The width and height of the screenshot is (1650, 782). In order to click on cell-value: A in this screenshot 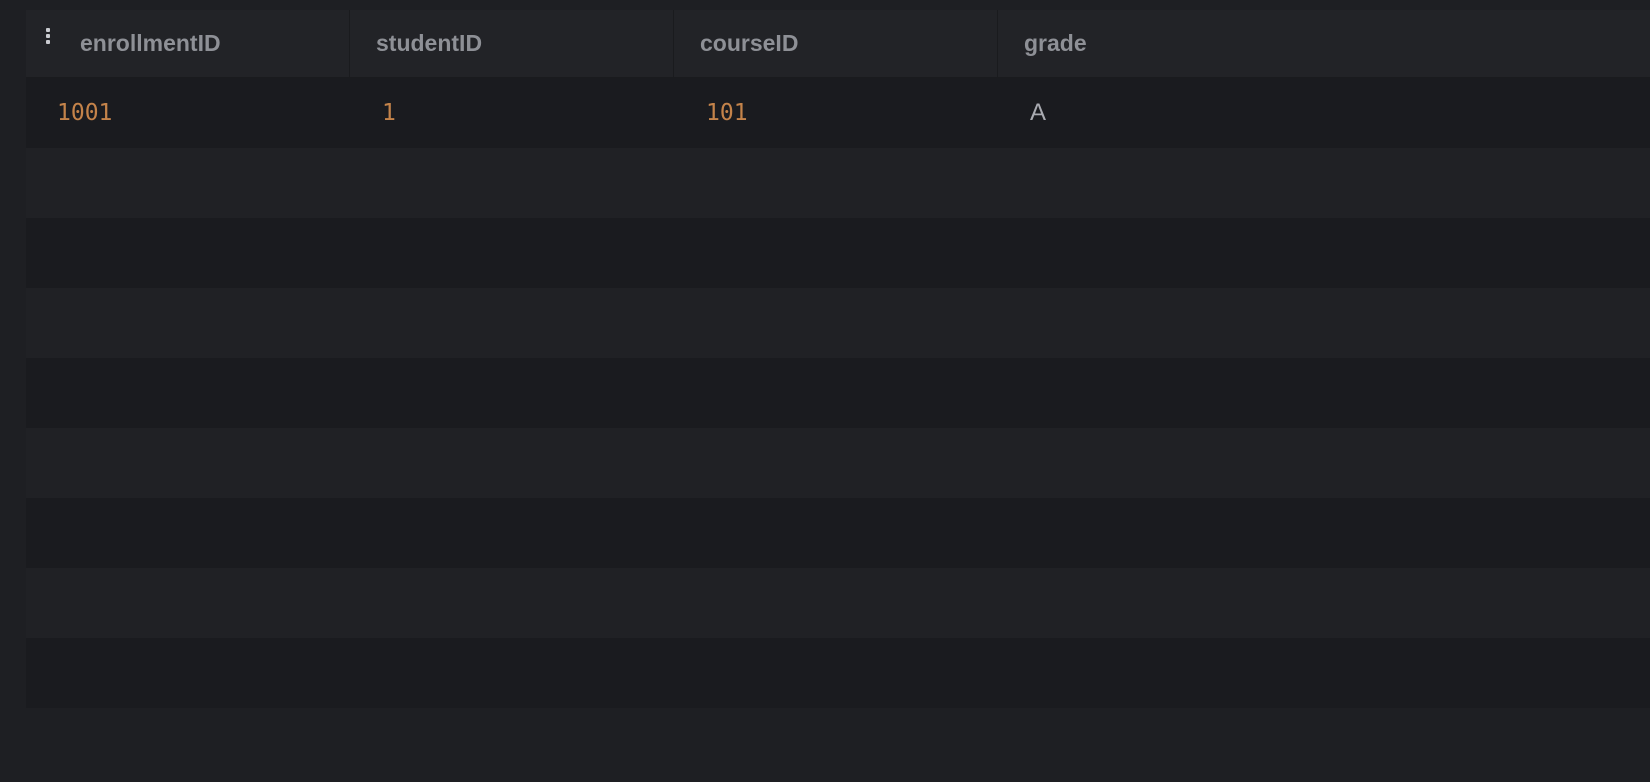, I will do `click(1038, 112)`.